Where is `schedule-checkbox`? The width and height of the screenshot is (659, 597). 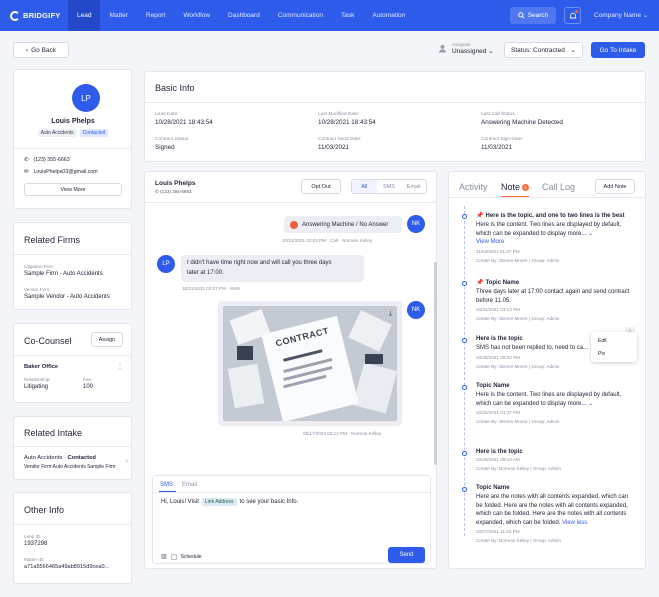 schedule-checkbox is located at coordinates (173, 556).